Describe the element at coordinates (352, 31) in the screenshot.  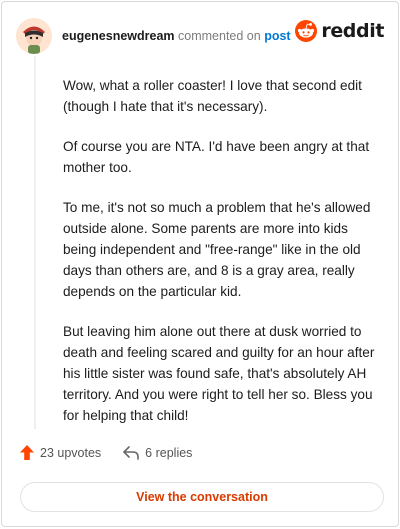
I see `reddit-wordmark: reddit` at that location.